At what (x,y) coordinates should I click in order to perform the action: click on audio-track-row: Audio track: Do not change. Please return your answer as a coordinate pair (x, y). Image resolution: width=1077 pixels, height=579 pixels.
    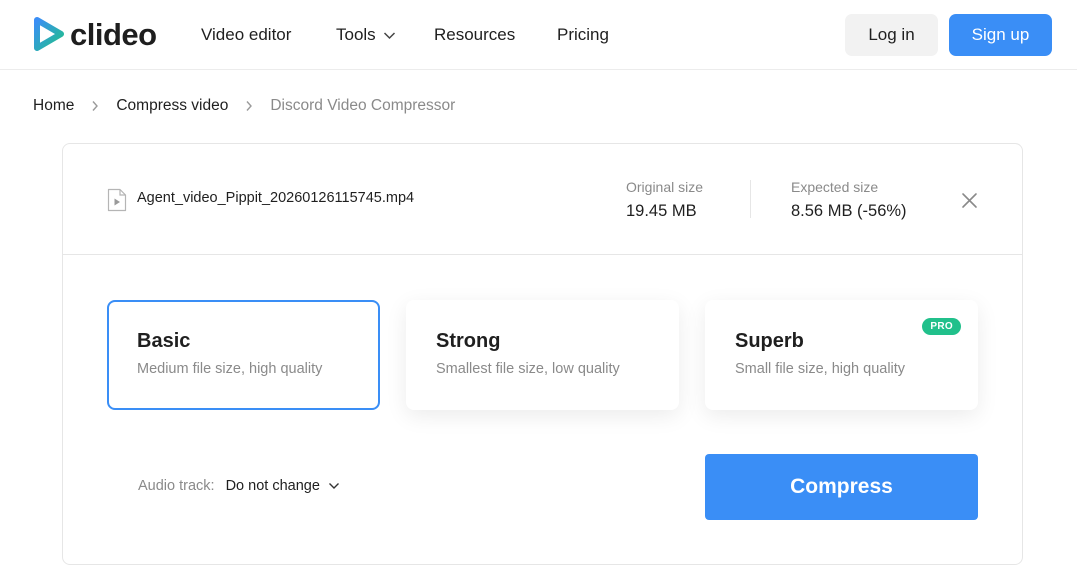
    Looking at the image, I should click on (239, 486).